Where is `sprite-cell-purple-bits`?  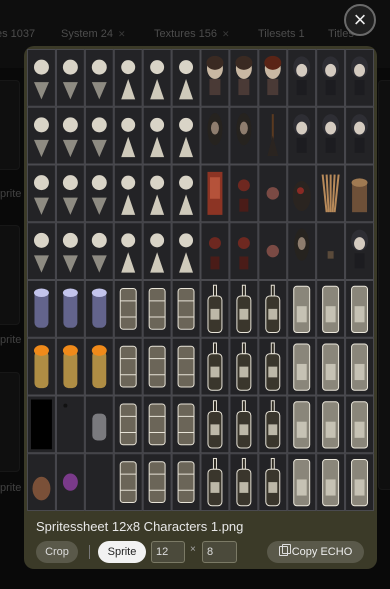 sprite-cell-purple-bits is located at coordinates (70, 482).